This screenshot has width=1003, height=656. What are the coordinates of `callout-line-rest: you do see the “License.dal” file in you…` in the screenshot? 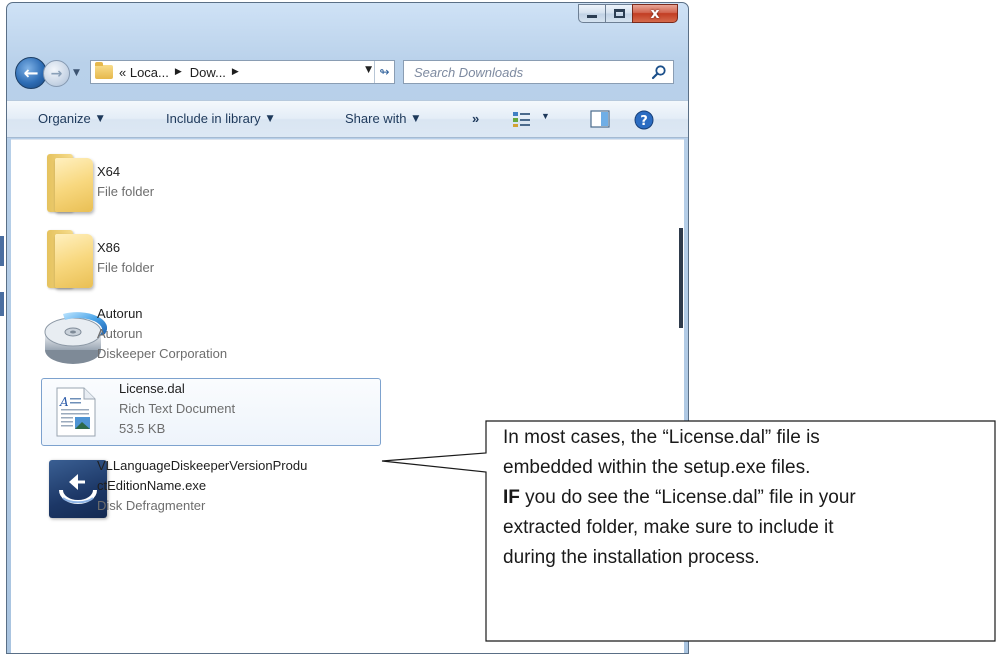 It's located at (687, 497).